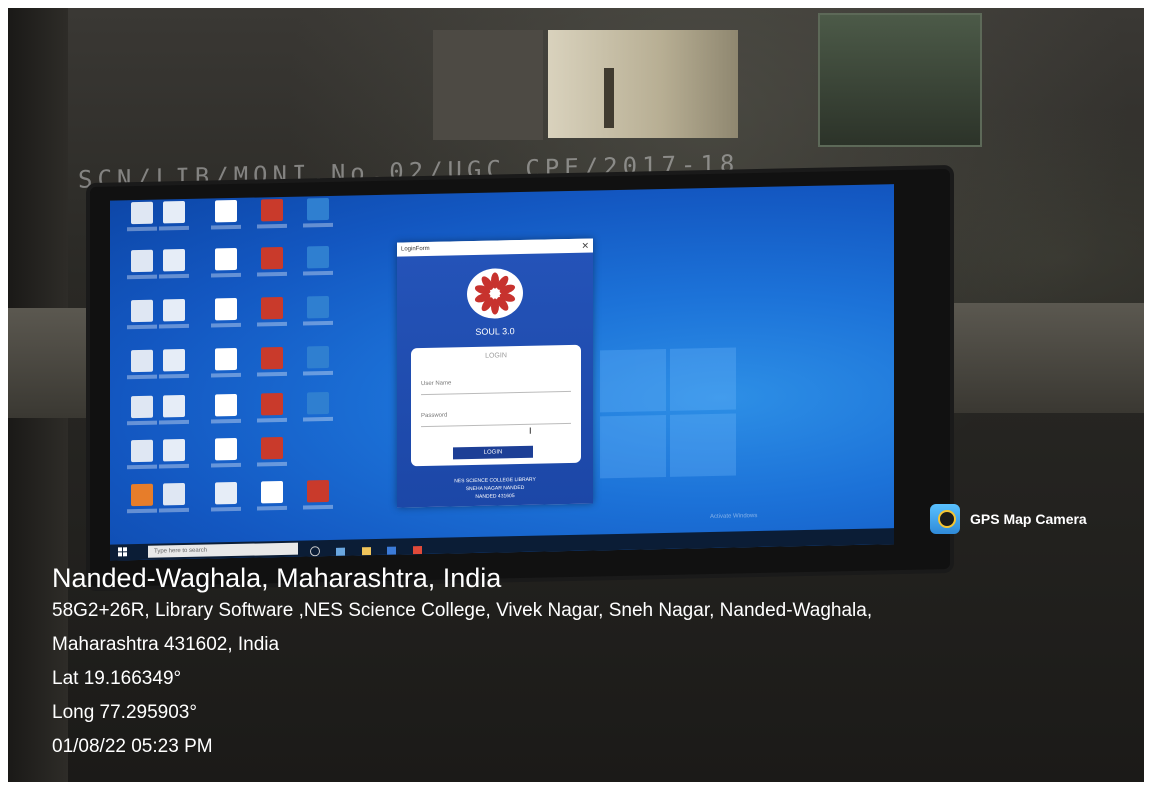  I want to click on gps-map-camera-badge: GPS Map Camera, so click(1008, 519).